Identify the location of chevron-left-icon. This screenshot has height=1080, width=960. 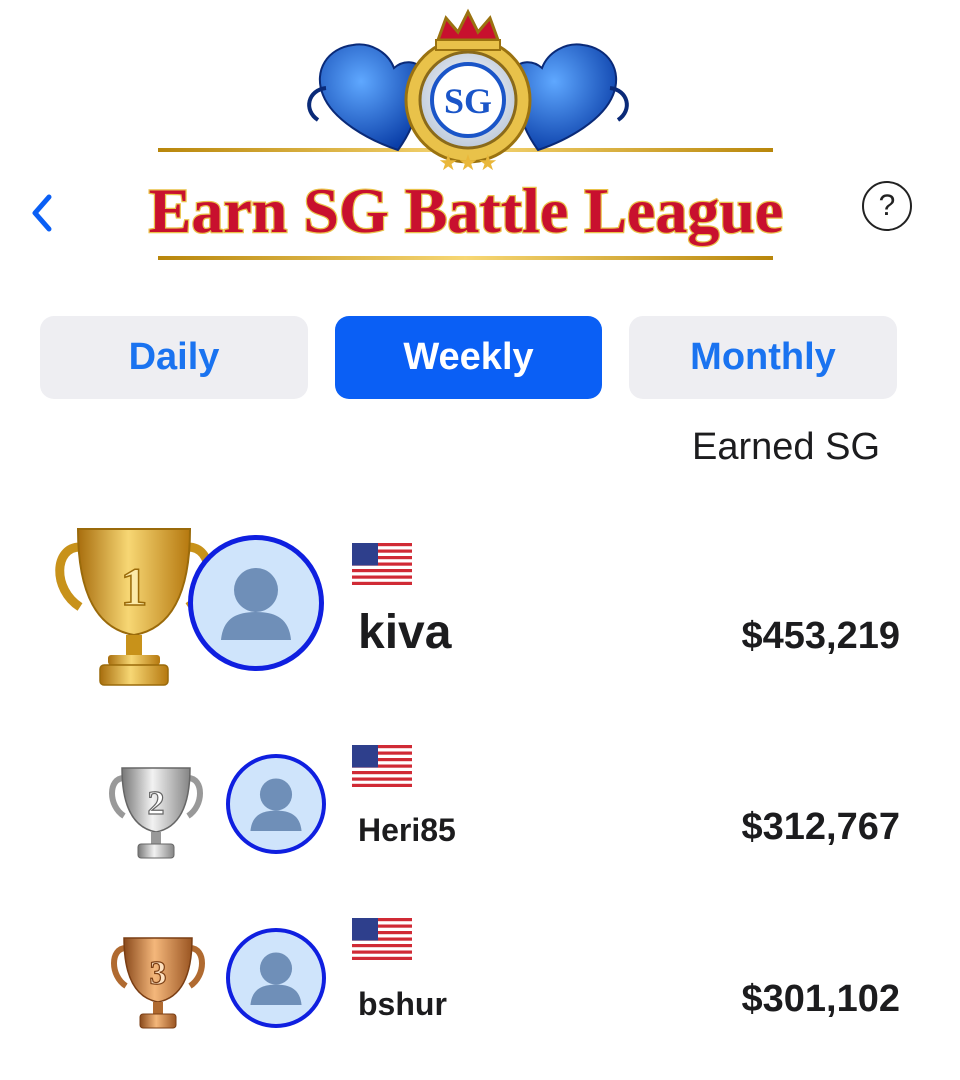
(42, 213).